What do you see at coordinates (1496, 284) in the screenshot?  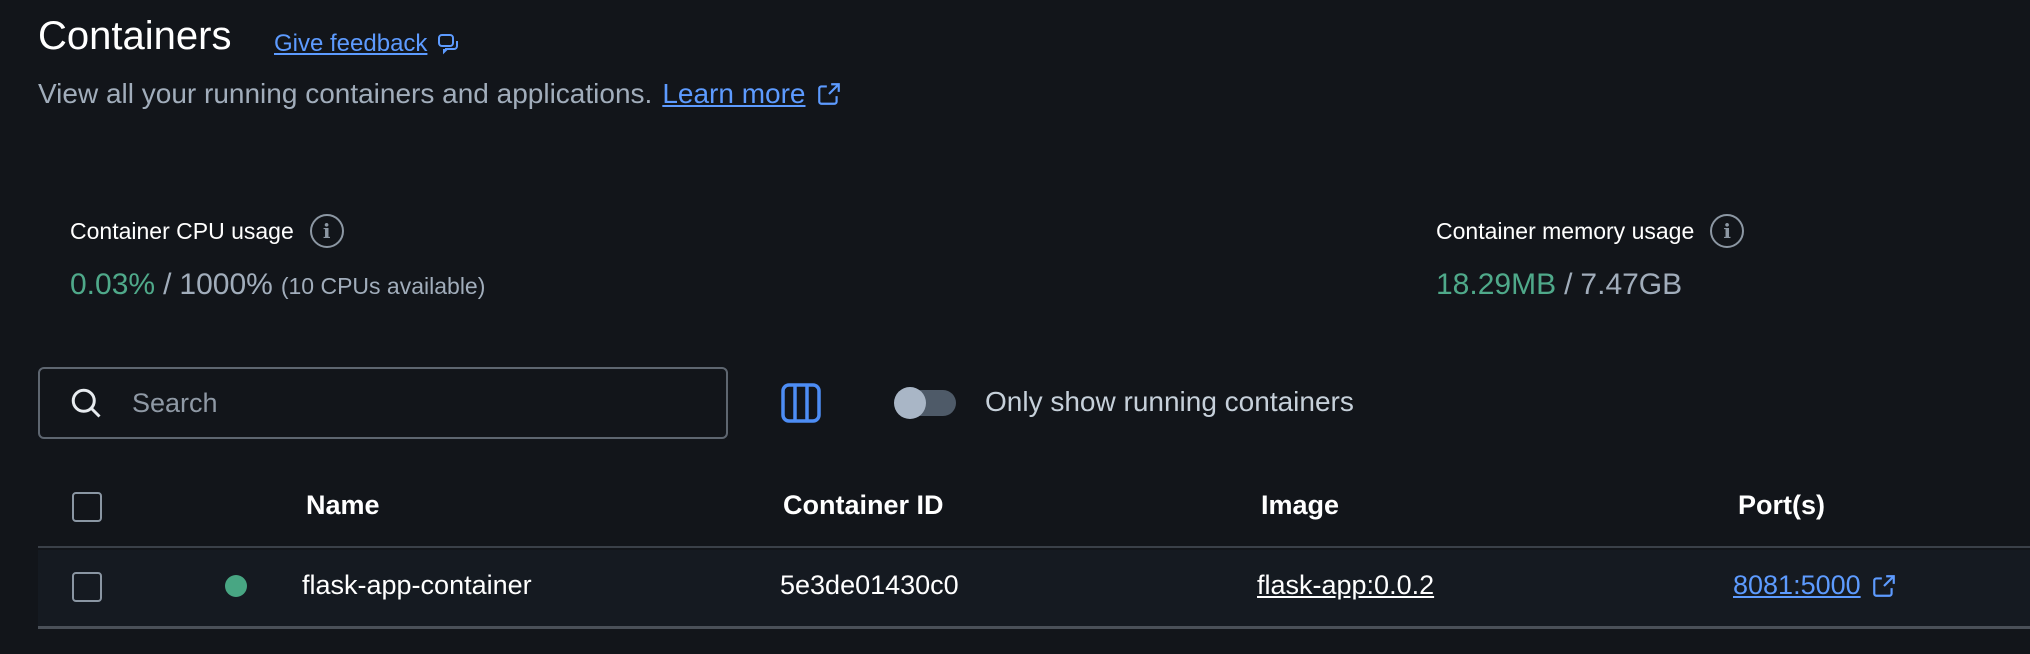 I see `memory-used: 18.29MB` at bounding box center [1496, 284].